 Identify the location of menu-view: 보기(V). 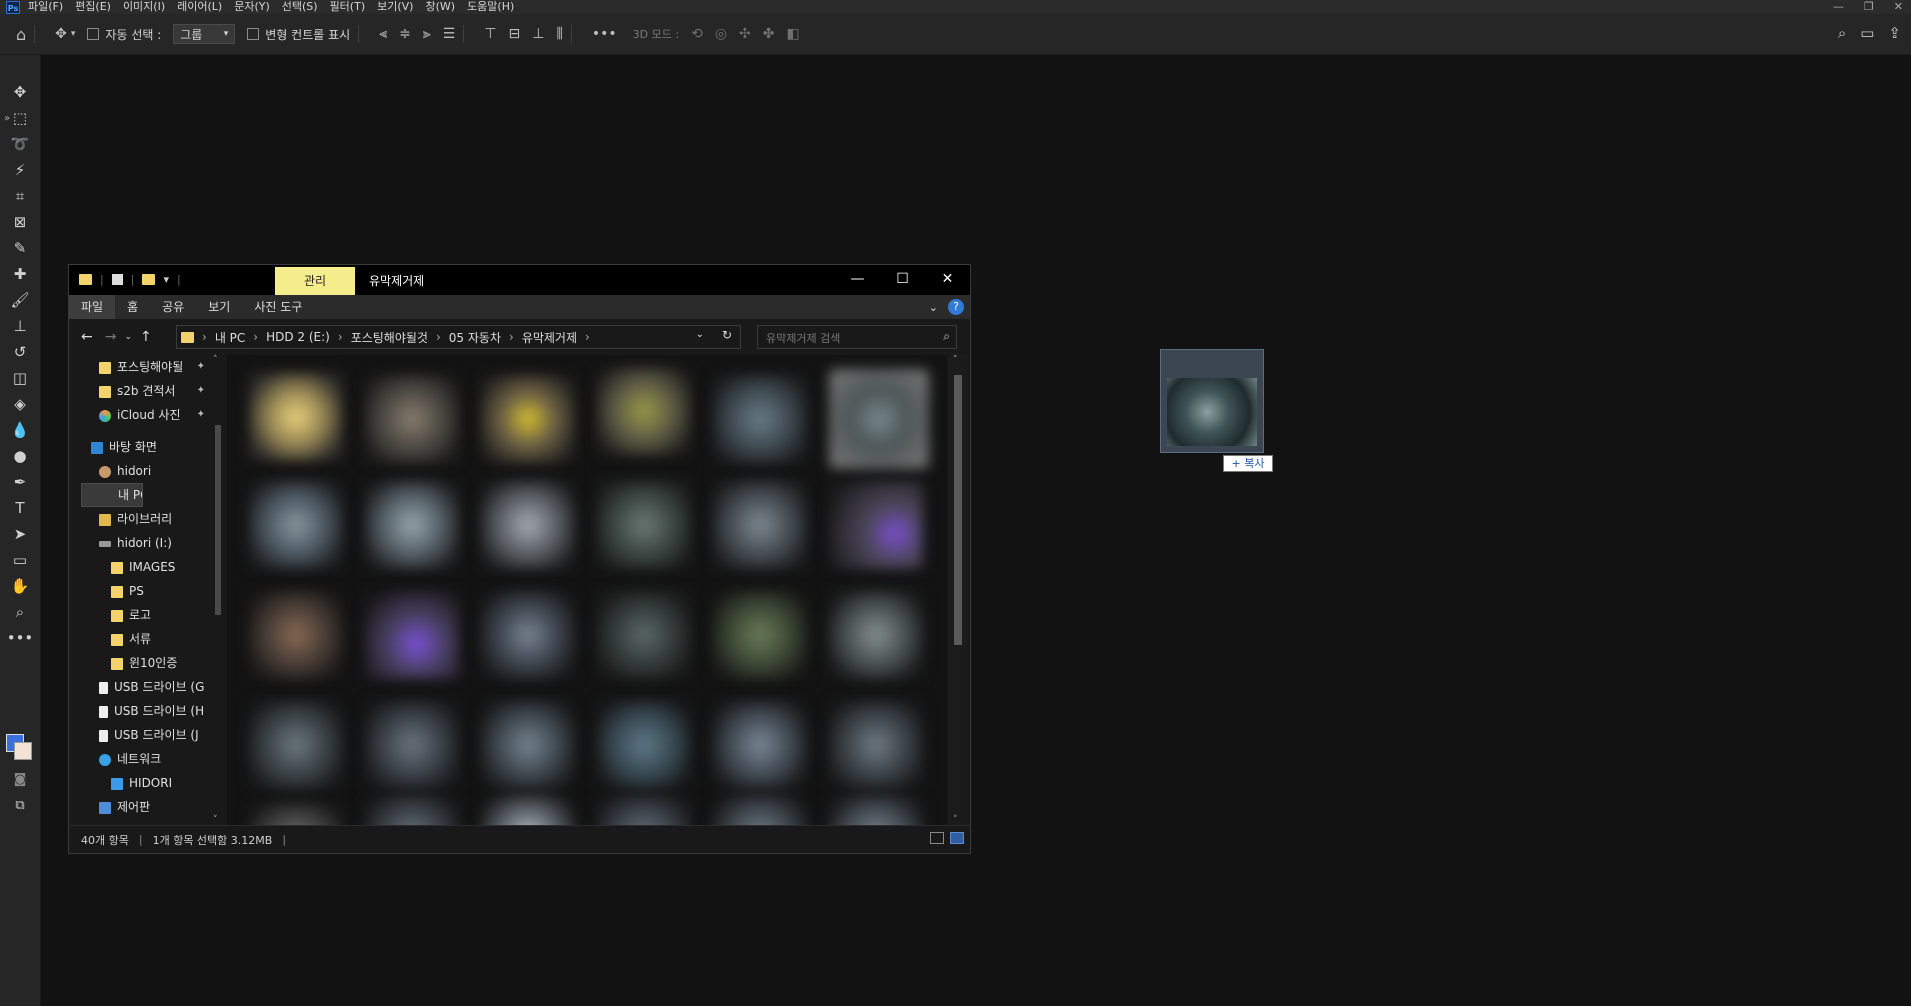
(395, 7).